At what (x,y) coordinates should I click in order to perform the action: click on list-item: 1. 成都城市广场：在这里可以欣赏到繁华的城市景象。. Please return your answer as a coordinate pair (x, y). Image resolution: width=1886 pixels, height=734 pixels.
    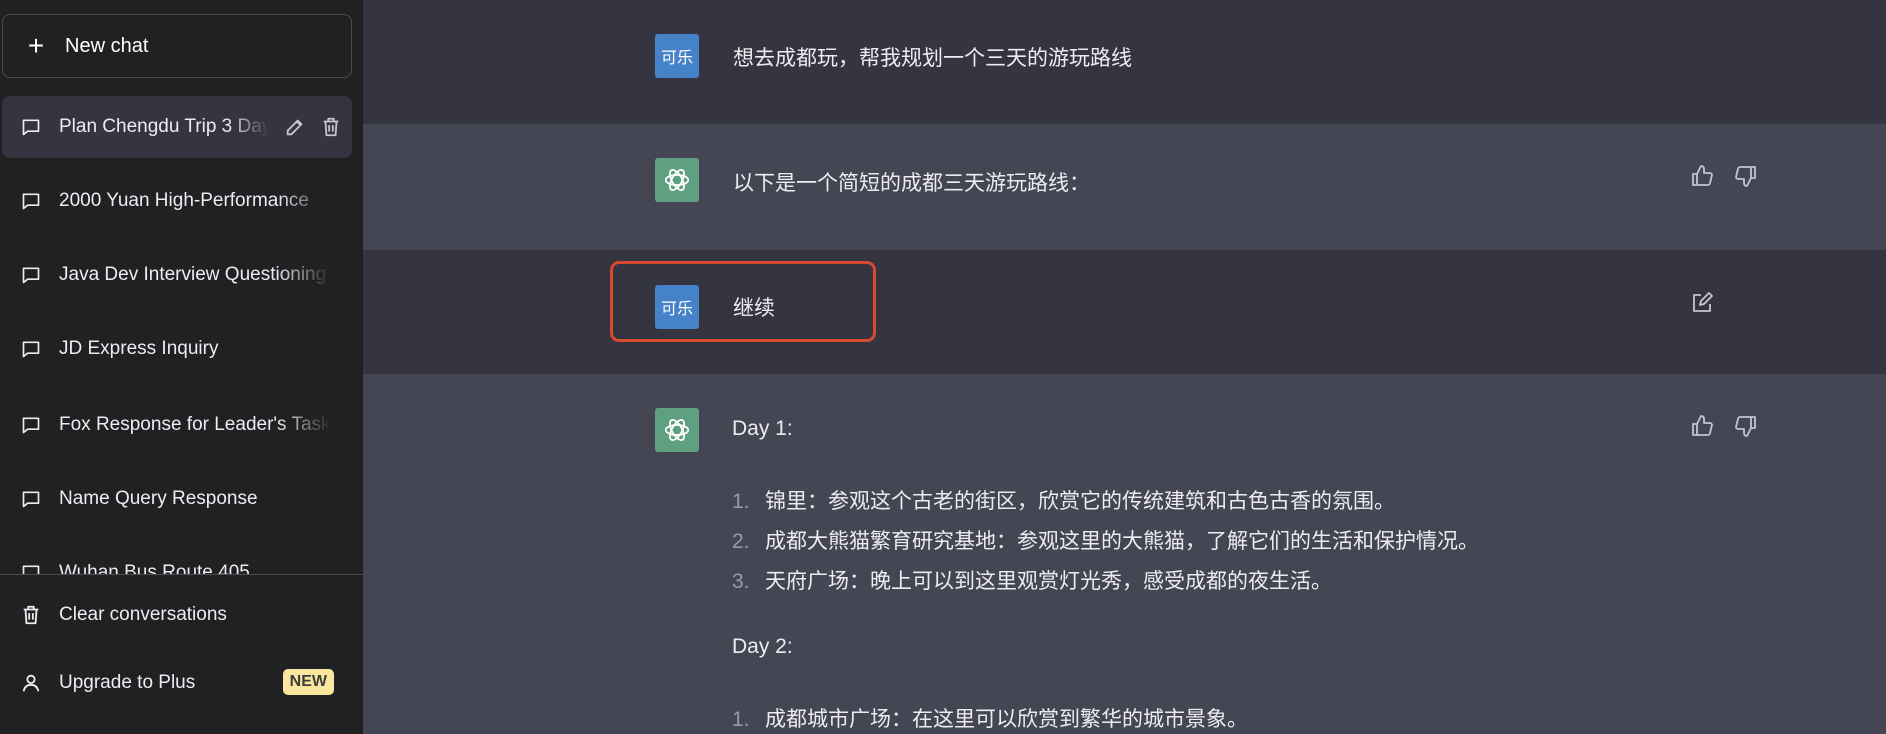
    Looking at the image, I should click on (990, 718).